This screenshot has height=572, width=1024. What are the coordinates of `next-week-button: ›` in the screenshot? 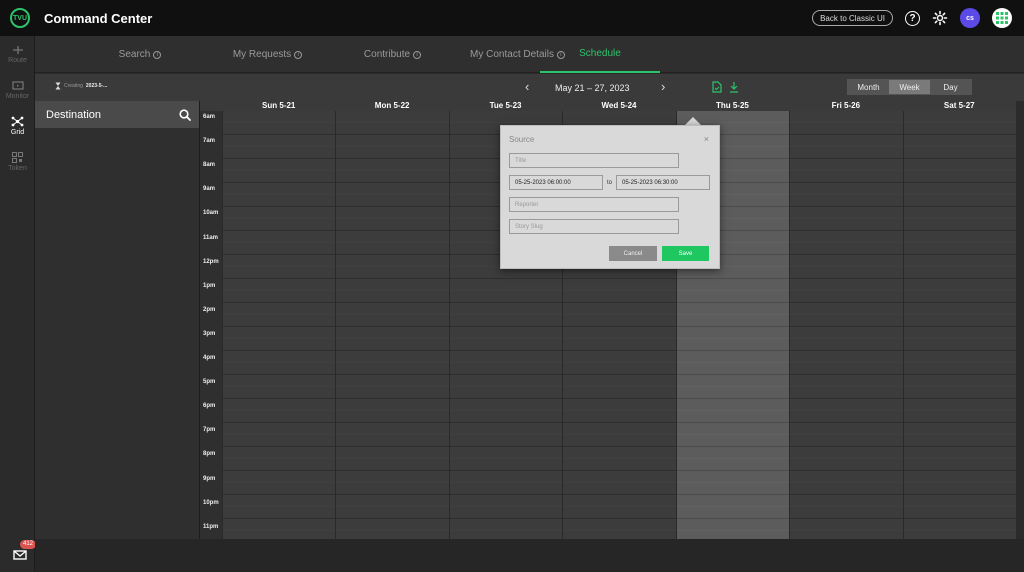 It's located at (663, 86).